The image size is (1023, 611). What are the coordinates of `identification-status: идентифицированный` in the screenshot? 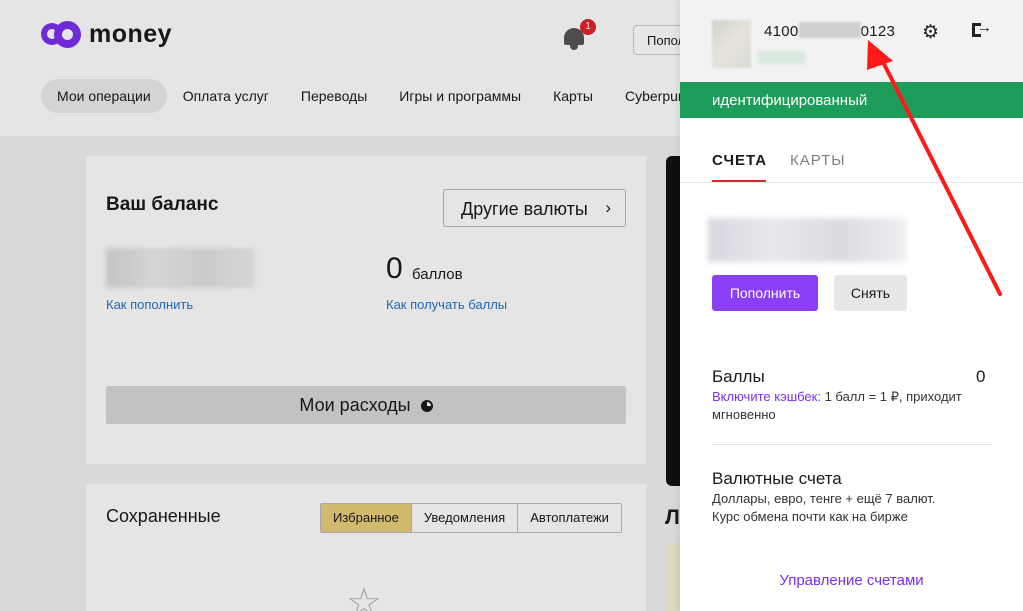 It's located at (851, 100).